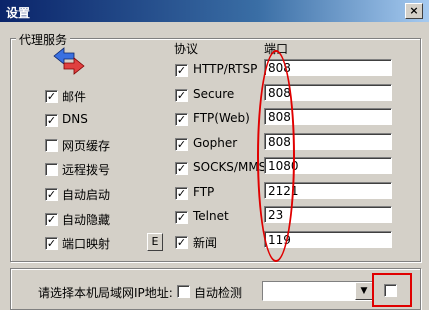 This screenshot has height=310, width=429. Describe the element at coordinates (51, 96) in the screenshot. I see `service-0-checkbox: ✓` at that location.